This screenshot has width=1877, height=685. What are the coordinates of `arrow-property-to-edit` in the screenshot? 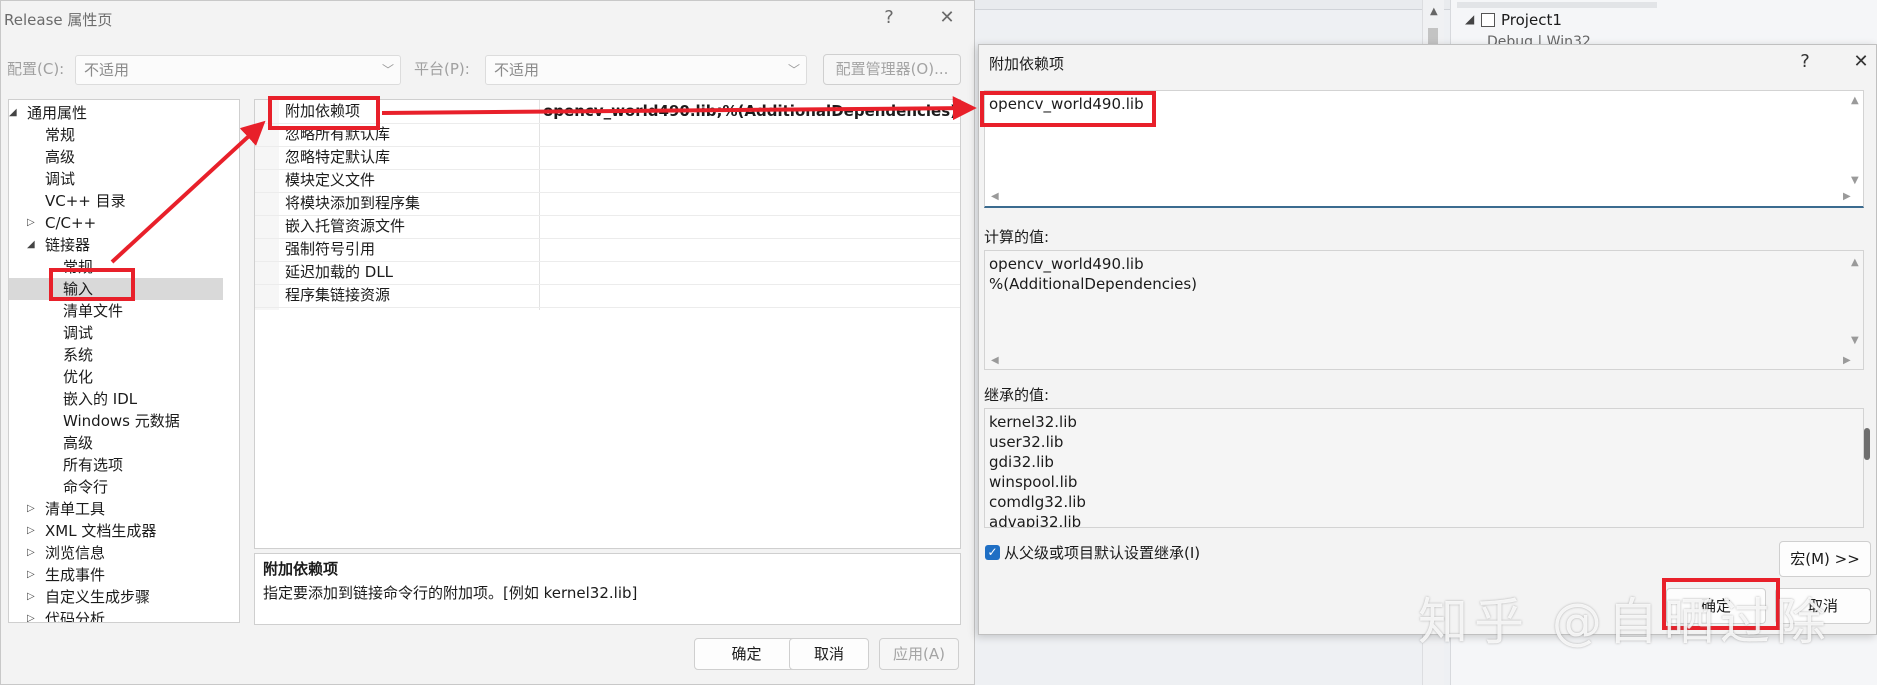 It's located at (679, 108).